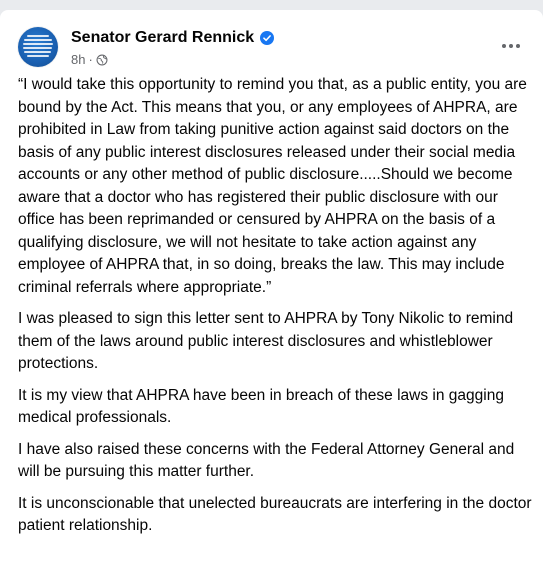  I want to click on post-timestamp: 8h, so click(78, 59).